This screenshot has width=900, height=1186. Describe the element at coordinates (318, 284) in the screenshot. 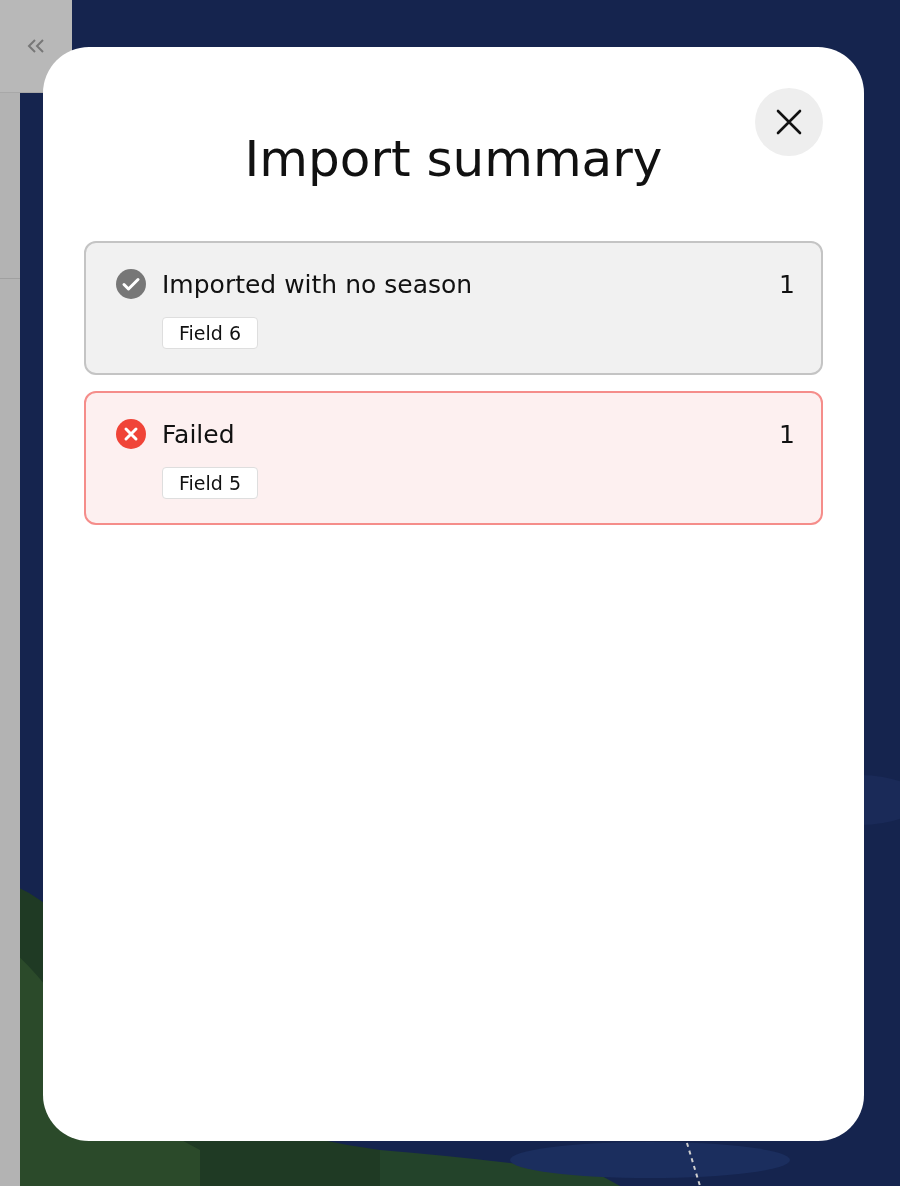

I see `result-label: Imported with no season` at that location.